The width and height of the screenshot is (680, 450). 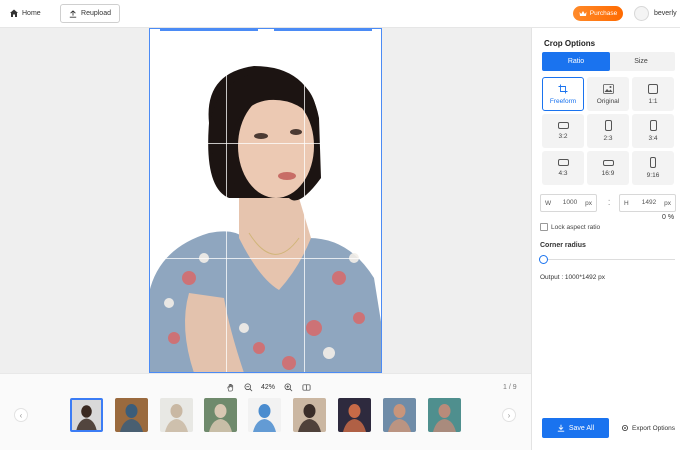 What do you see at coordinates (653, 162) in the screenshot?
I see `tall-ratio-icon` at bounding box center [653, 162].